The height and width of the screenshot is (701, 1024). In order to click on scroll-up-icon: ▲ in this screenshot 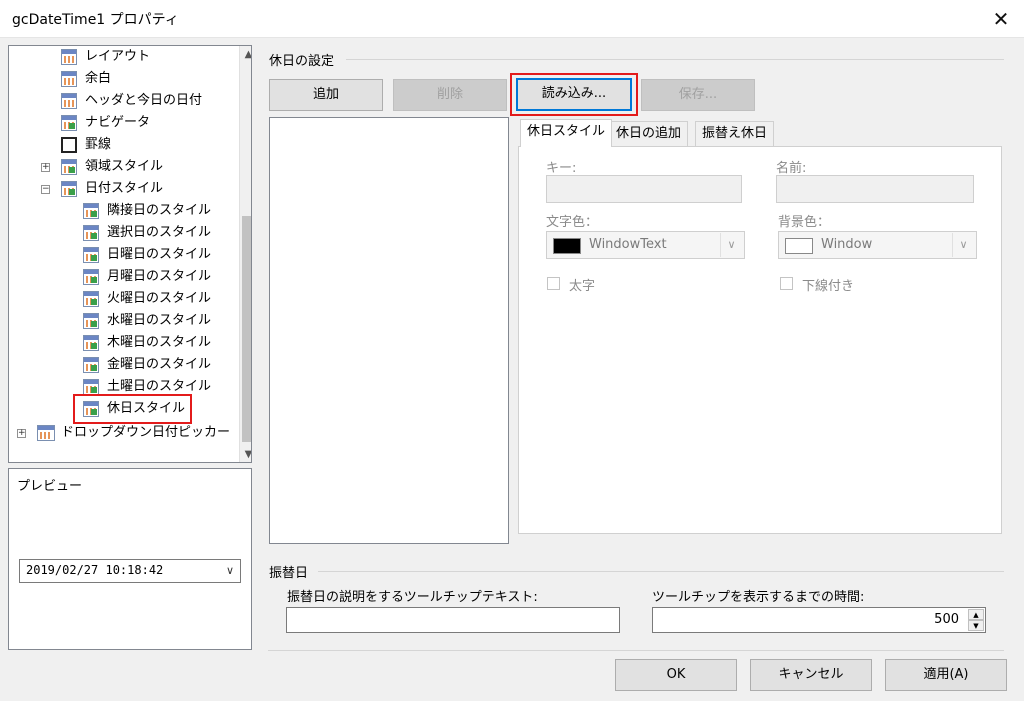, I will do `click(245, 54)`.